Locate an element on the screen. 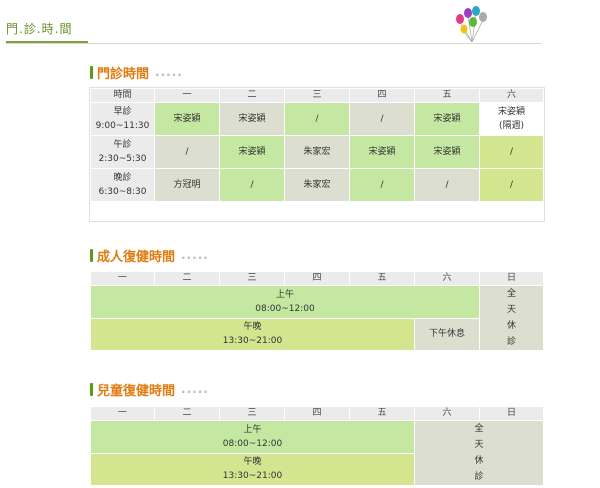 This screenshot has width=600, height=488. adult-header-row: 一 二 三 四 五 六 日 is located at coordinates (317, 278).